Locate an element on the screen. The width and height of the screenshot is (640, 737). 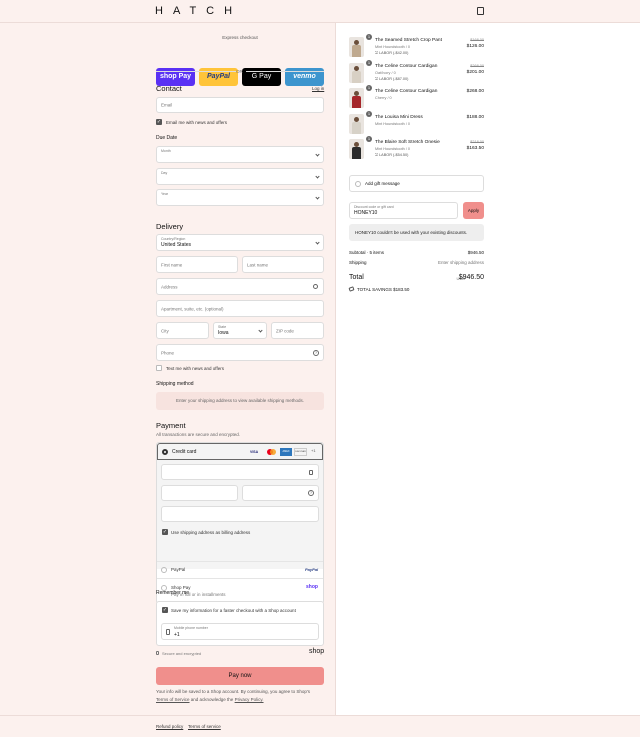
due-date-heading: Due Date is located at coordinates (167, 138).